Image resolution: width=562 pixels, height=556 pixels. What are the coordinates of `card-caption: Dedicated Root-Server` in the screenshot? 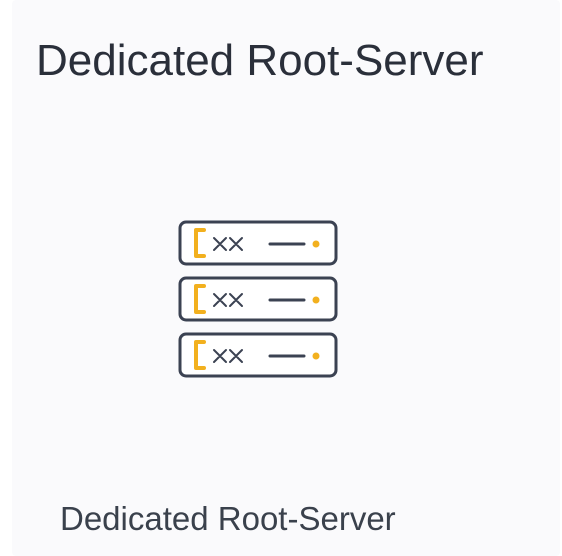 It's located at (228, 519).